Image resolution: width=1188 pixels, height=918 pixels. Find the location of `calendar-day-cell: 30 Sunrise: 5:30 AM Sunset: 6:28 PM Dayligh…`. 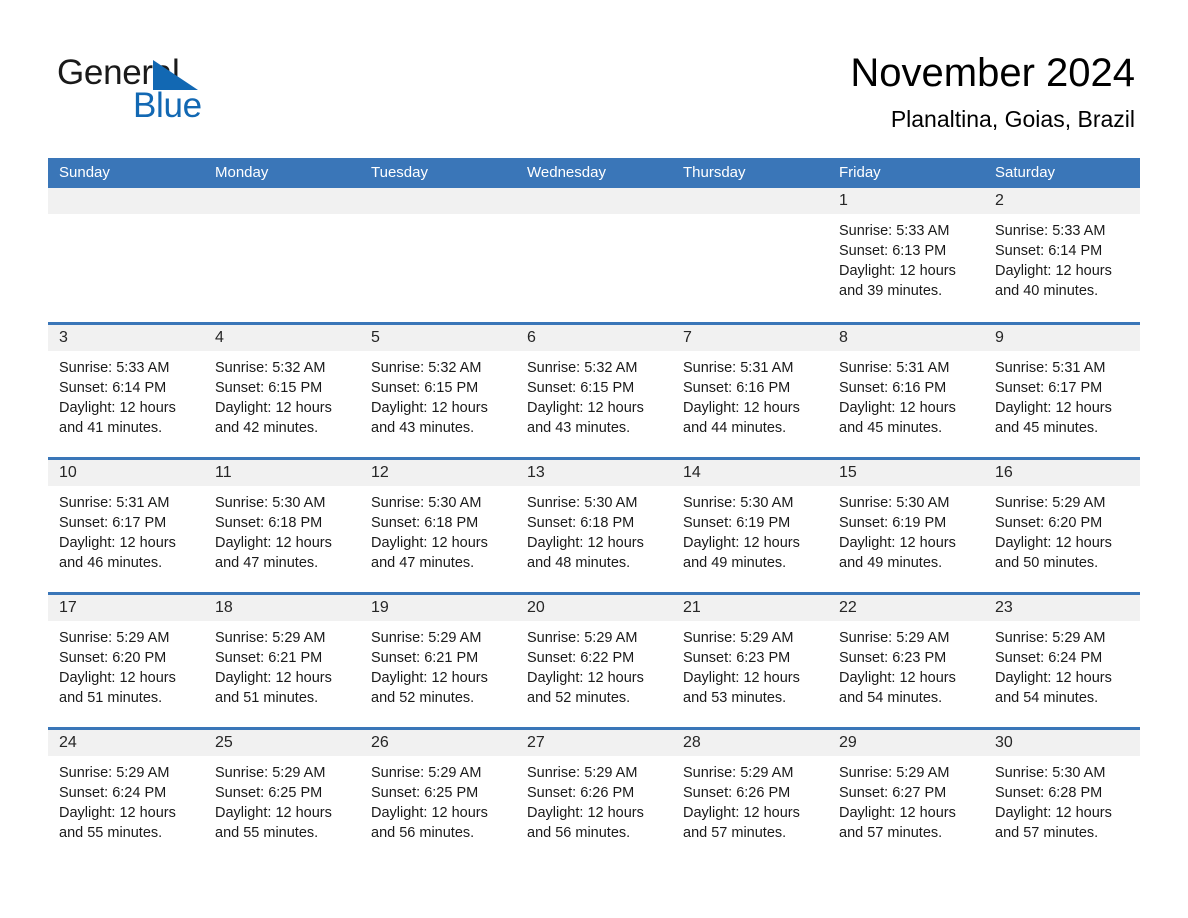

calendar-day-cell: 30 Sunrise: 5:30 AM Sunset: 6:28 PM Dayligh… is located at coordinates (1062, 794).